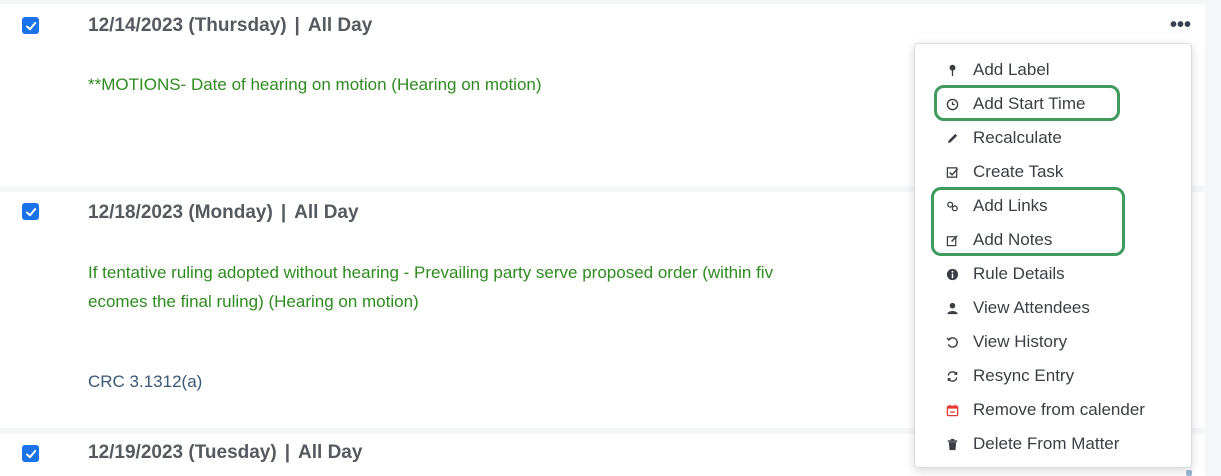  I want to click on calendar-remove-icon, so click(952, 410).